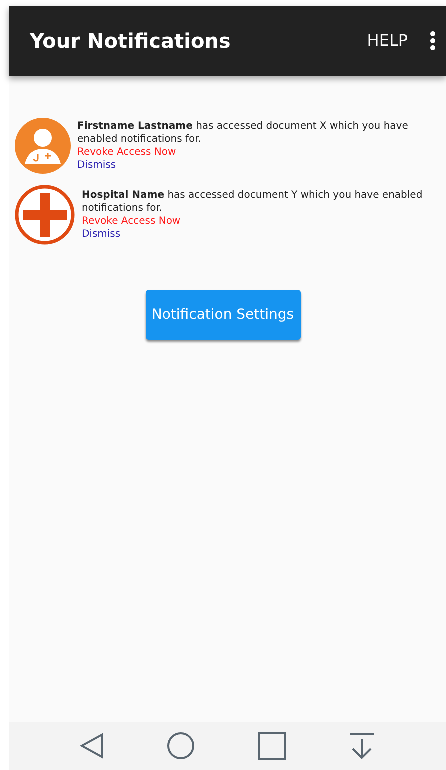  I want to click on app-title: Your Notifications, so click(131, 41).